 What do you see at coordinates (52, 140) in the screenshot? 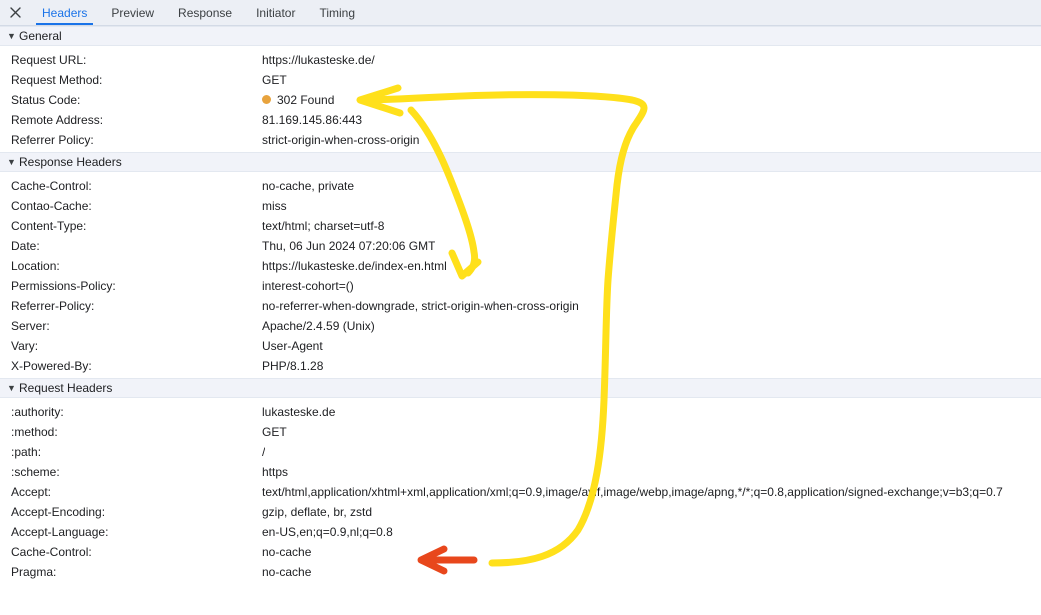
I see `header-key: Referrer Policy:` at bounding box center [52, 140].